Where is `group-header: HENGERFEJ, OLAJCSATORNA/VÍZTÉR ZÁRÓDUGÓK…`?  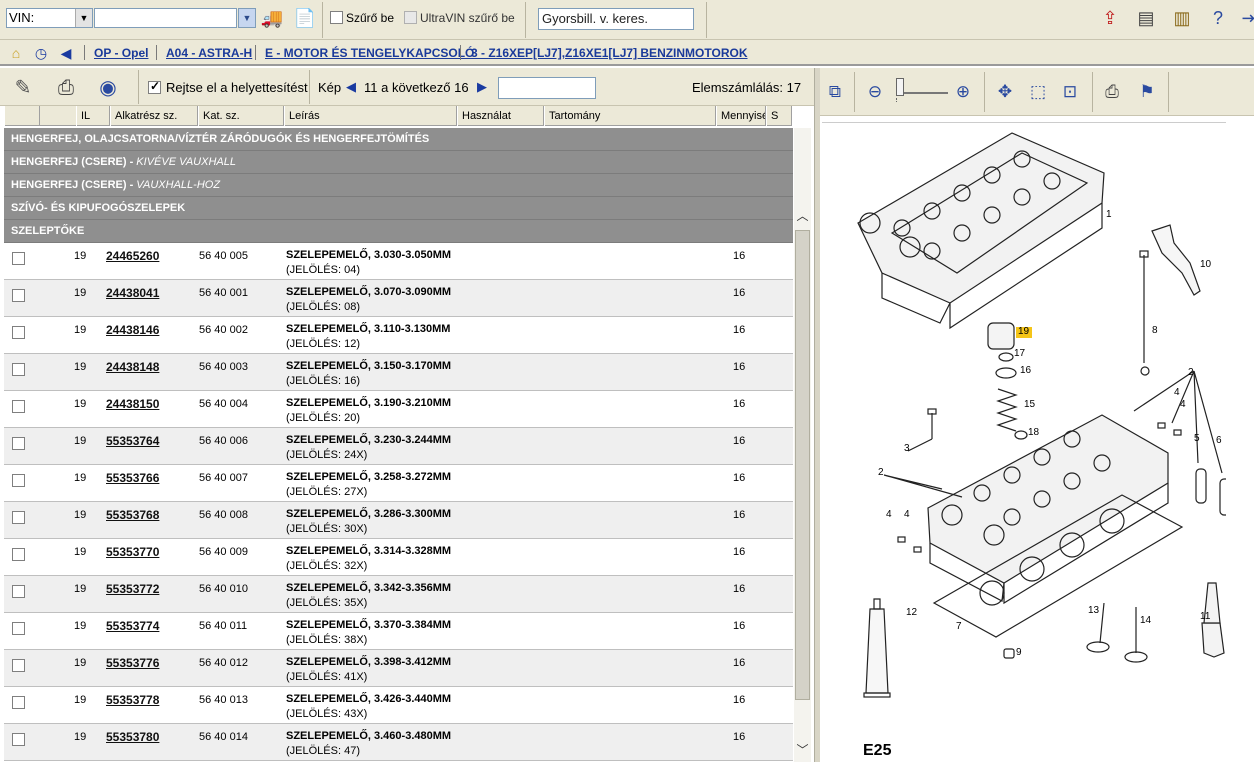
group-header: HENGERFEJ, OLAJCSATORNA/VÍZTÉR ZÁRÓDUGÓK… is located at coordinates (398, 139).